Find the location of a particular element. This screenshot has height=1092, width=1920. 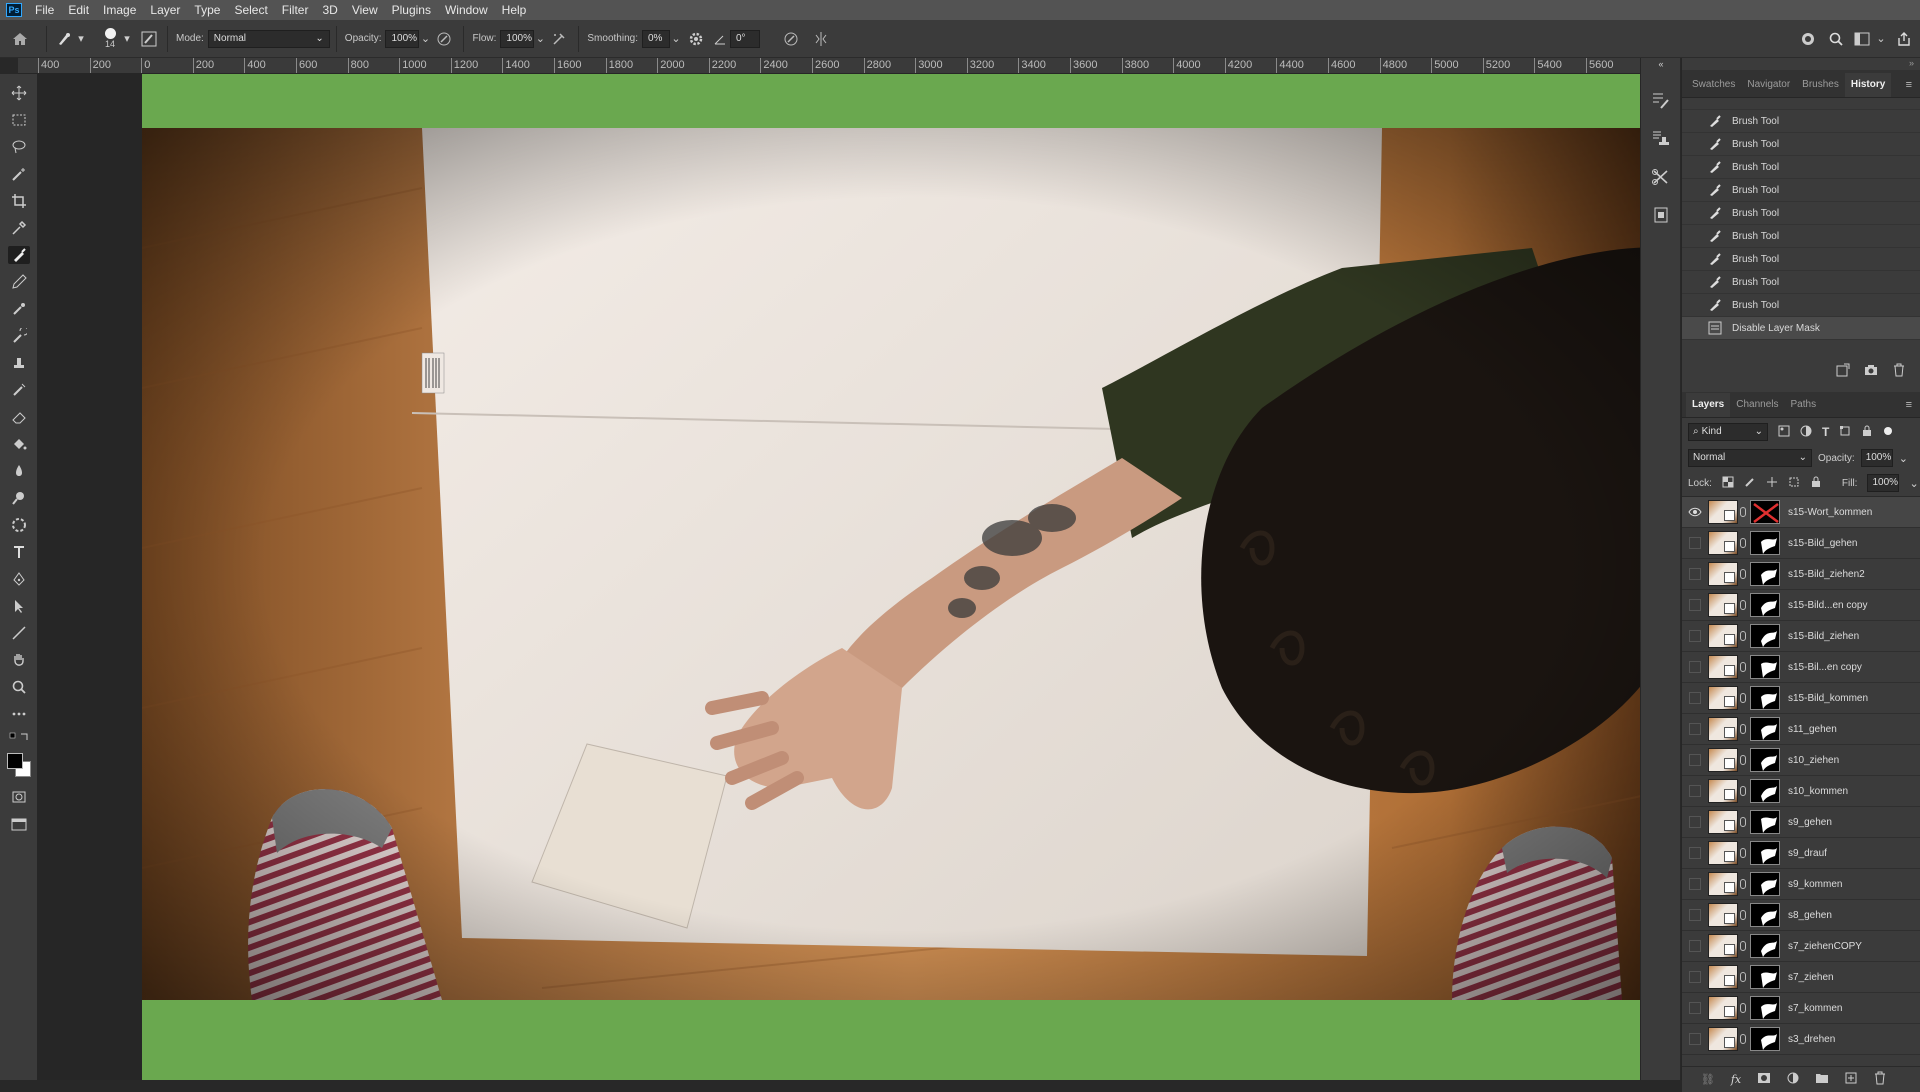

type-tool-icon is located at coordinates (19, 552).